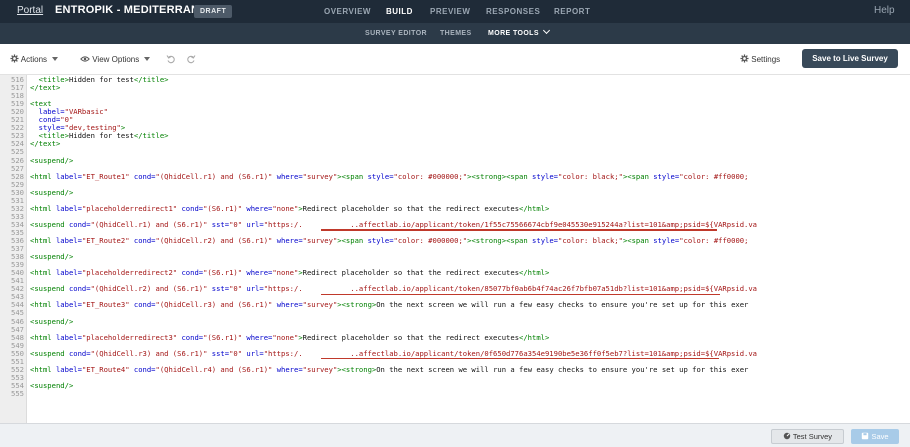 This screenshot has height=447, width=910. What do you see at coordinates (513, 11) in the screenshot?
I see `nav-responses: RESPONSES` at bounding box center [513, 11].